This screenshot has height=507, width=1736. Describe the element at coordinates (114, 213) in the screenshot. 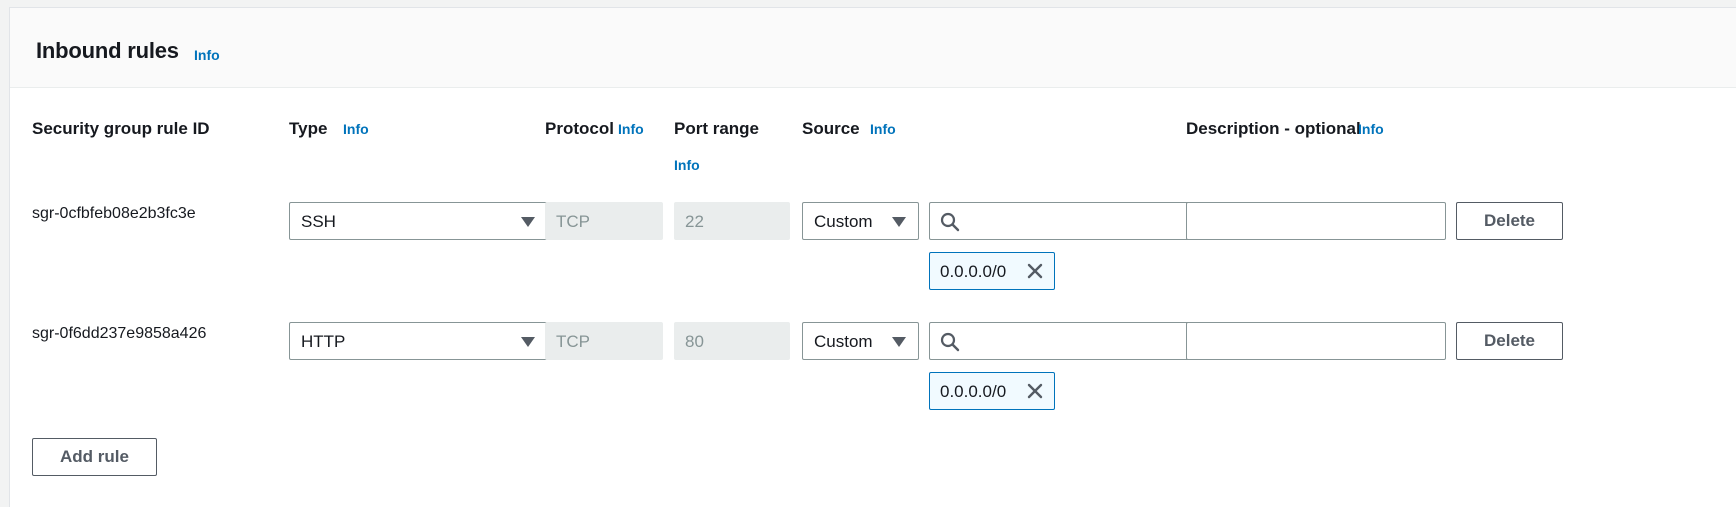

I see `rule-id: sgr-0cfbfeb08e2b3fc3e` at that location.